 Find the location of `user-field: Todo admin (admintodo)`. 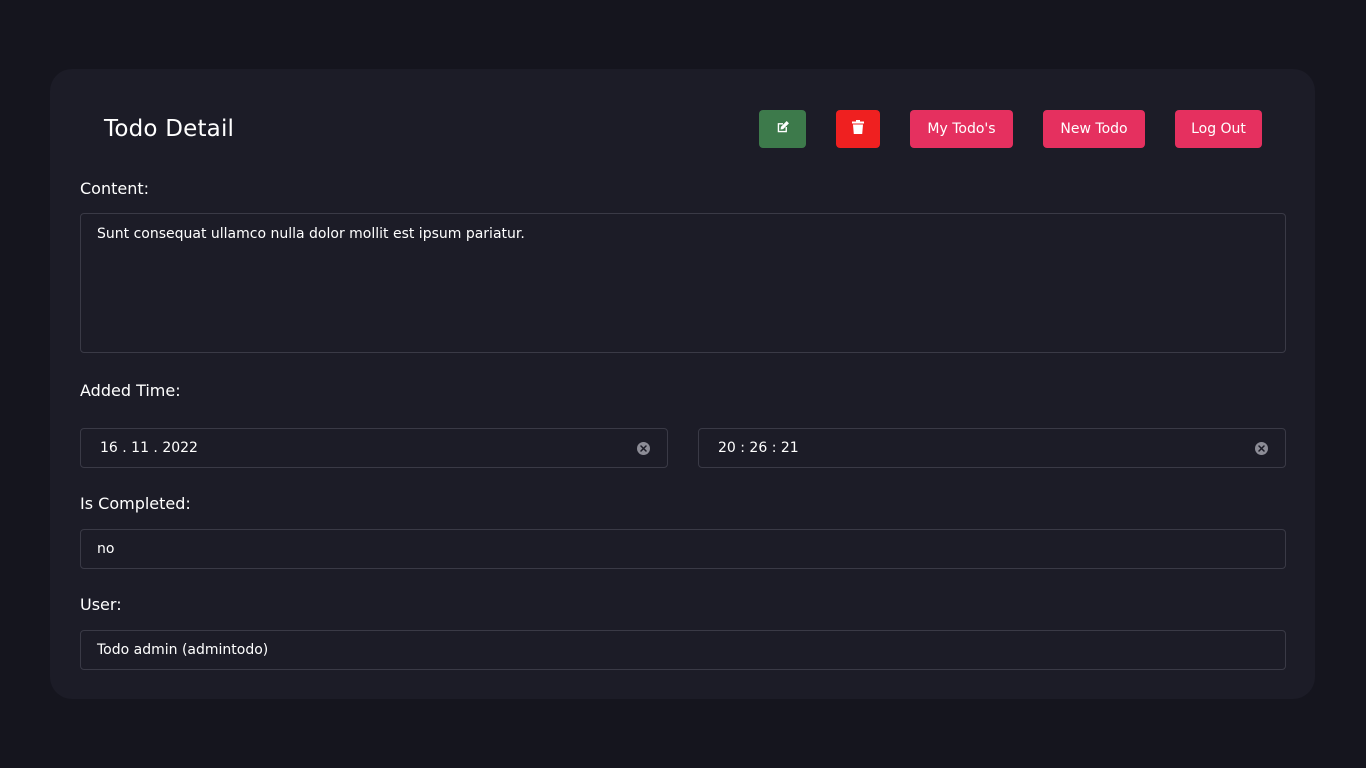

user-field: Todo admin (admintodo) is located at coordinates (683, 650).